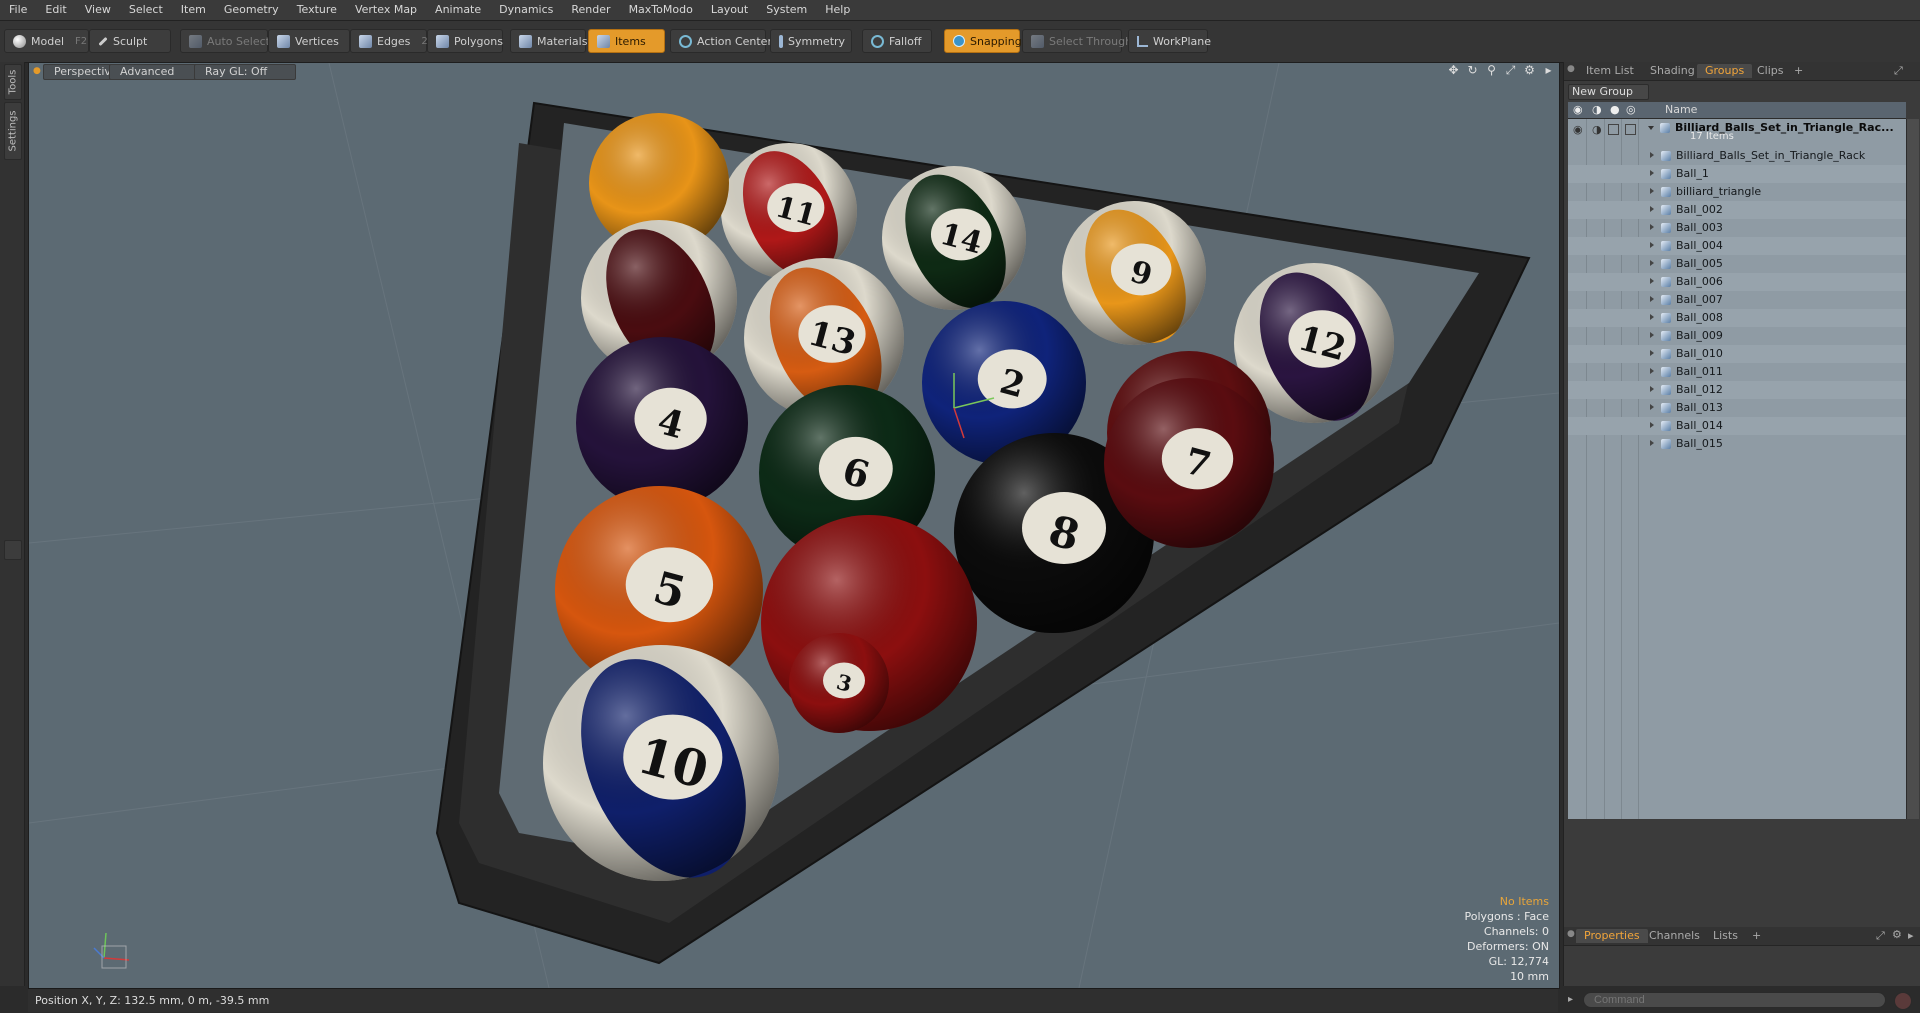  What do you see at coordinates (1737, 372) in the screenshot?
I see `list-item: Ball_011` at bounding box center [1737, 372].